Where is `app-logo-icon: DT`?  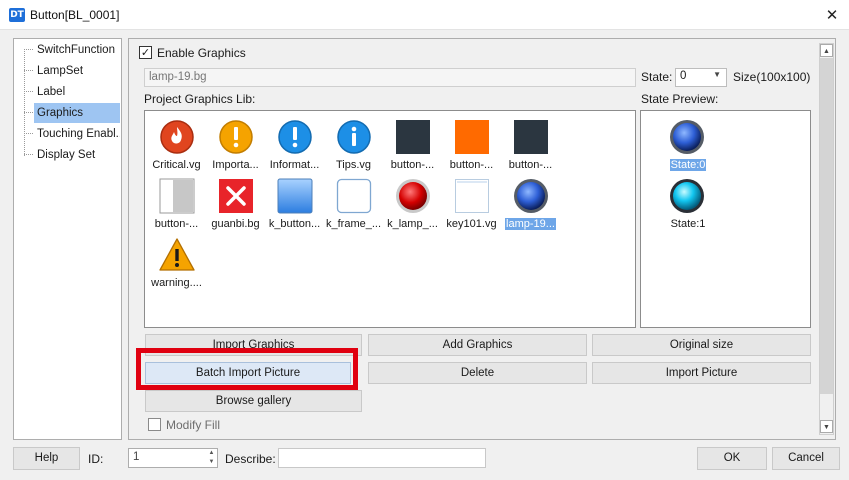 app-logo-icon: DT is located at coordinates (17, 15).